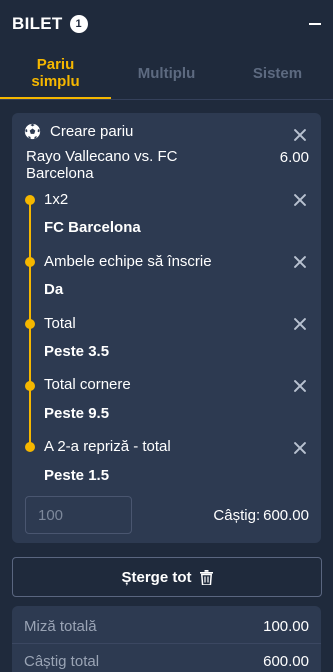  I want to click on bet-card-title: Creare pariu, so click(92, 131).